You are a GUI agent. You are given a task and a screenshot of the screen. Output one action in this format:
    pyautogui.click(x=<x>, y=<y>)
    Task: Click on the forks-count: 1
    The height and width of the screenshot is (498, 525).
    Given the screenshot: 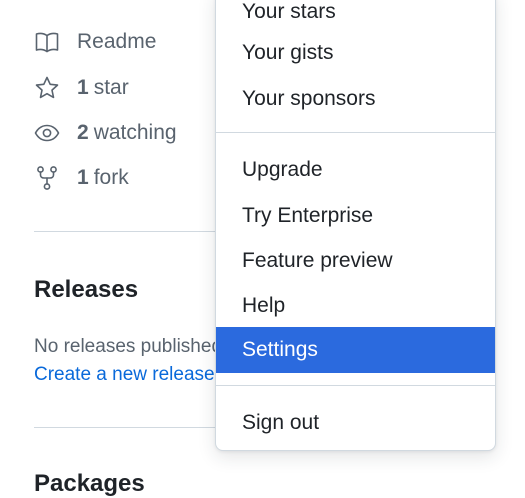 What is the action you would take?
    pyautogui.click(x=83, y=177)
    